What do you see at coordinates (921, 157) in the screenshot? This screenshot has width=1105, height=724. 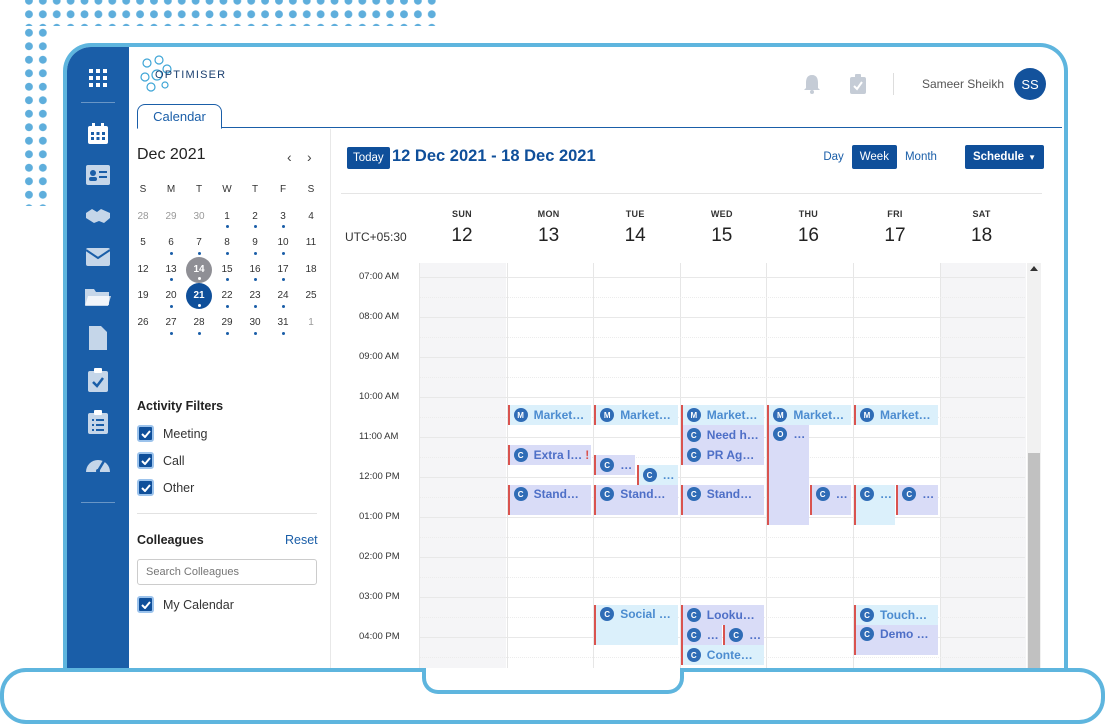 I see `view-month-button: Month` at bounding box center [921, 157].